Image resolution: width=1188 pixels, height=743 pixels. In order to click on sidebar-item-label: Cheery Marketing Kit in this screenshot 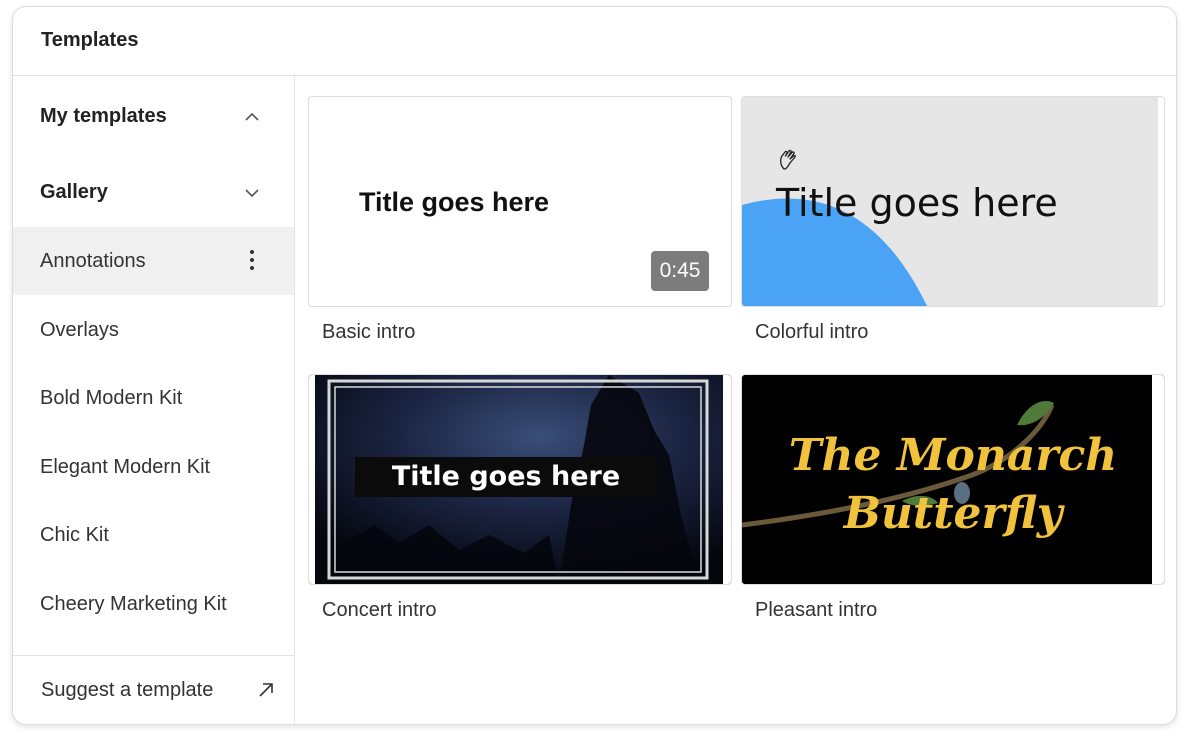, I will do `click(133, 604)`.